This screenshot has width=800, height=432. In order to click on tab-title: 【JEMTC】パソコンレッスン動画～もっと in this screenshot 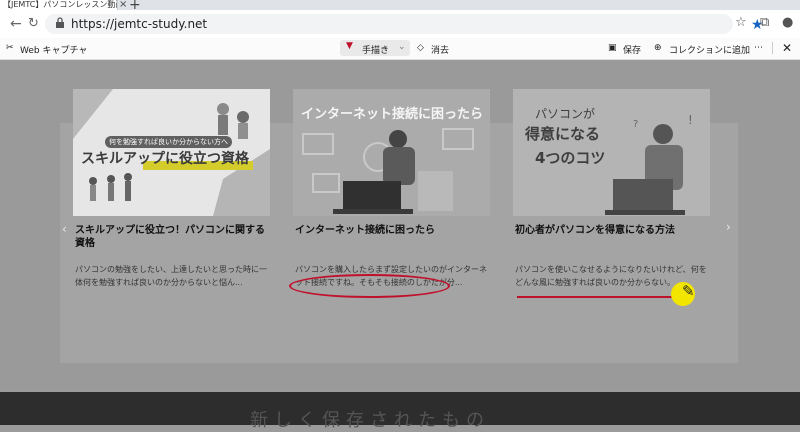, I will do `click(60, 4)`.